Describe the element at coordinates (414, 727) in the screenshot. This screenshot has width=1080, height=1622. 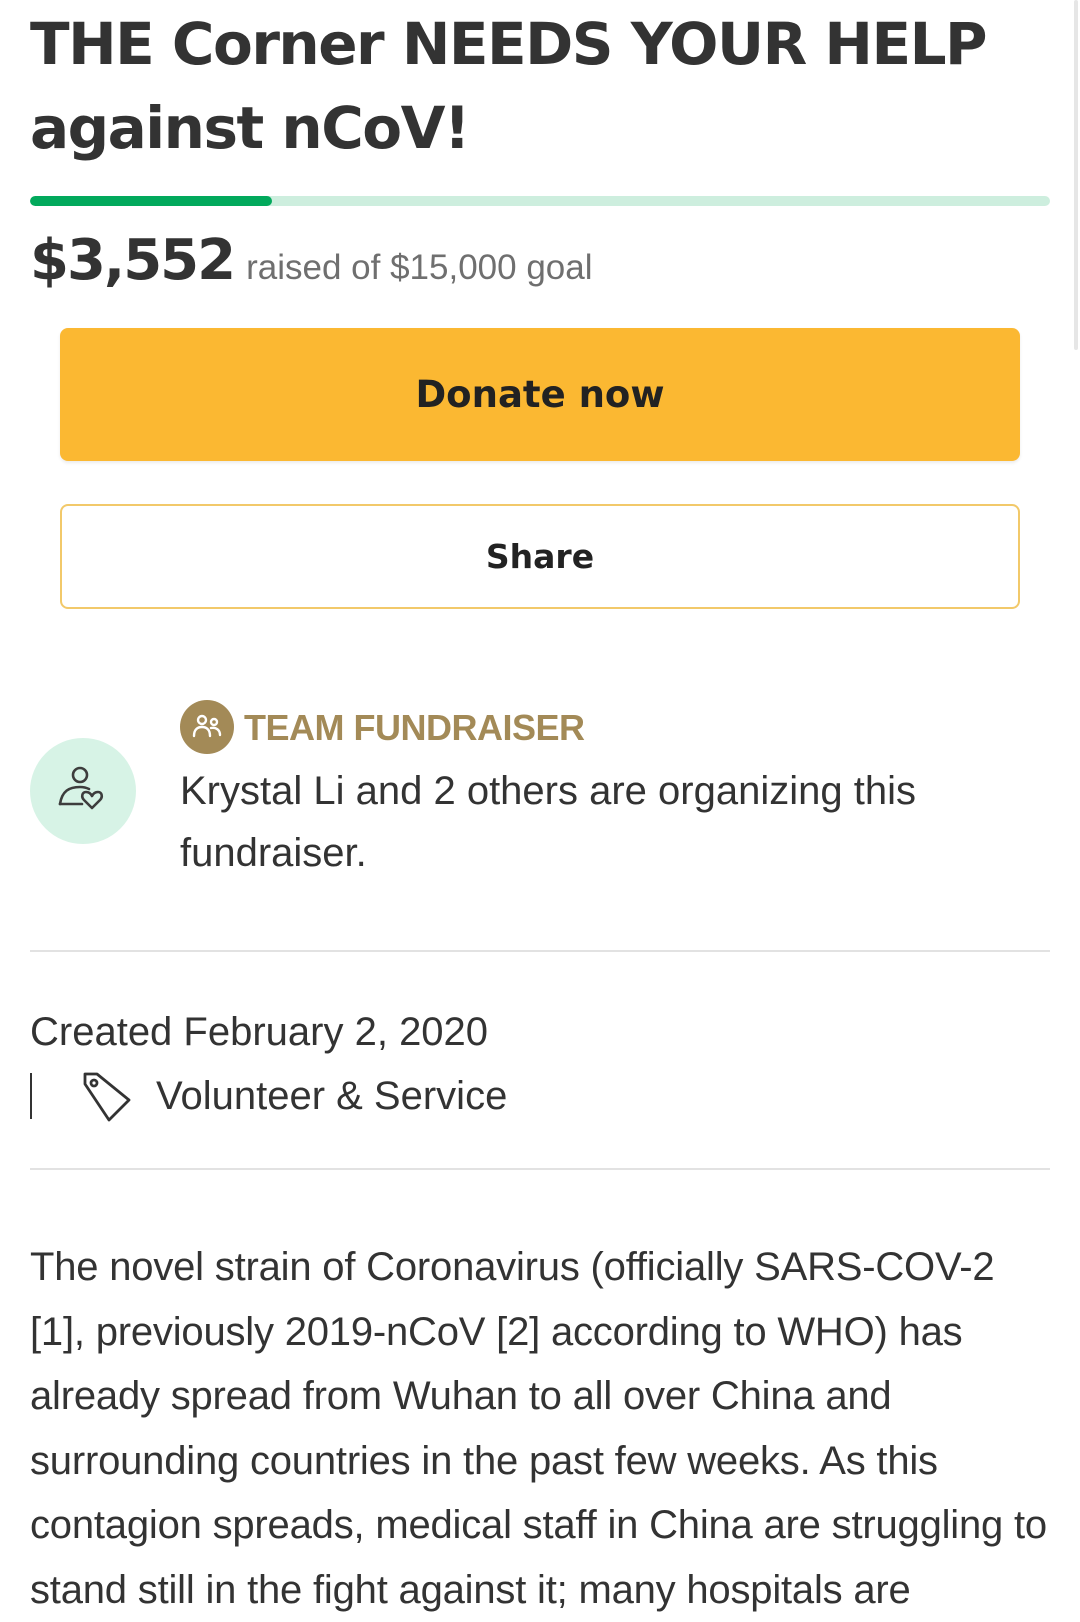
I see `team-fundraiser-label: TEAM FUNDRAISER` at that location.